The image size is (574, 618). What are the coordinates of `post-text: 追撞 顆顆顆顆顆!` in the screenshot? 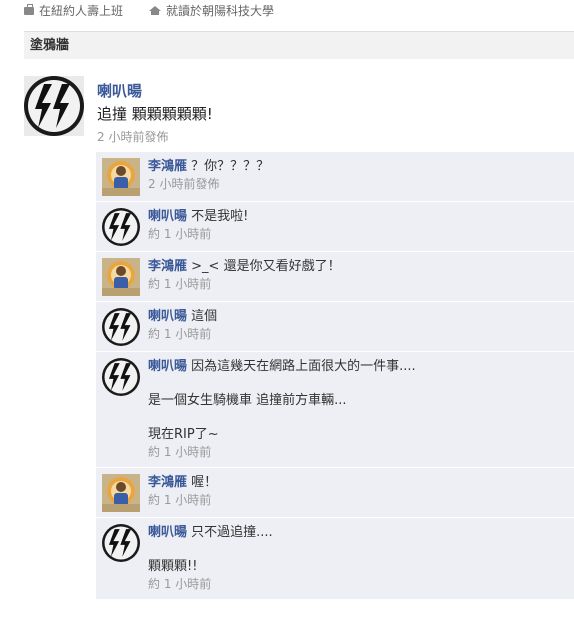 It's located at (155, 114).